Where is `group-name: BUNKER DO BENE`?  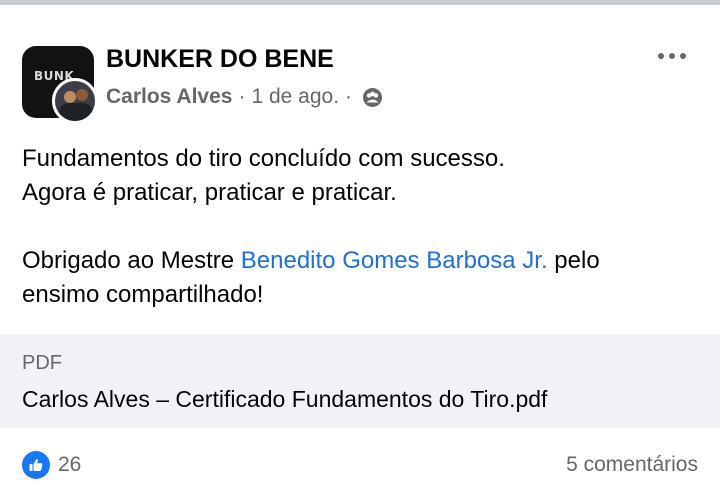 group-name: BUNKER DO BENE is located at coordinates (220, 59).